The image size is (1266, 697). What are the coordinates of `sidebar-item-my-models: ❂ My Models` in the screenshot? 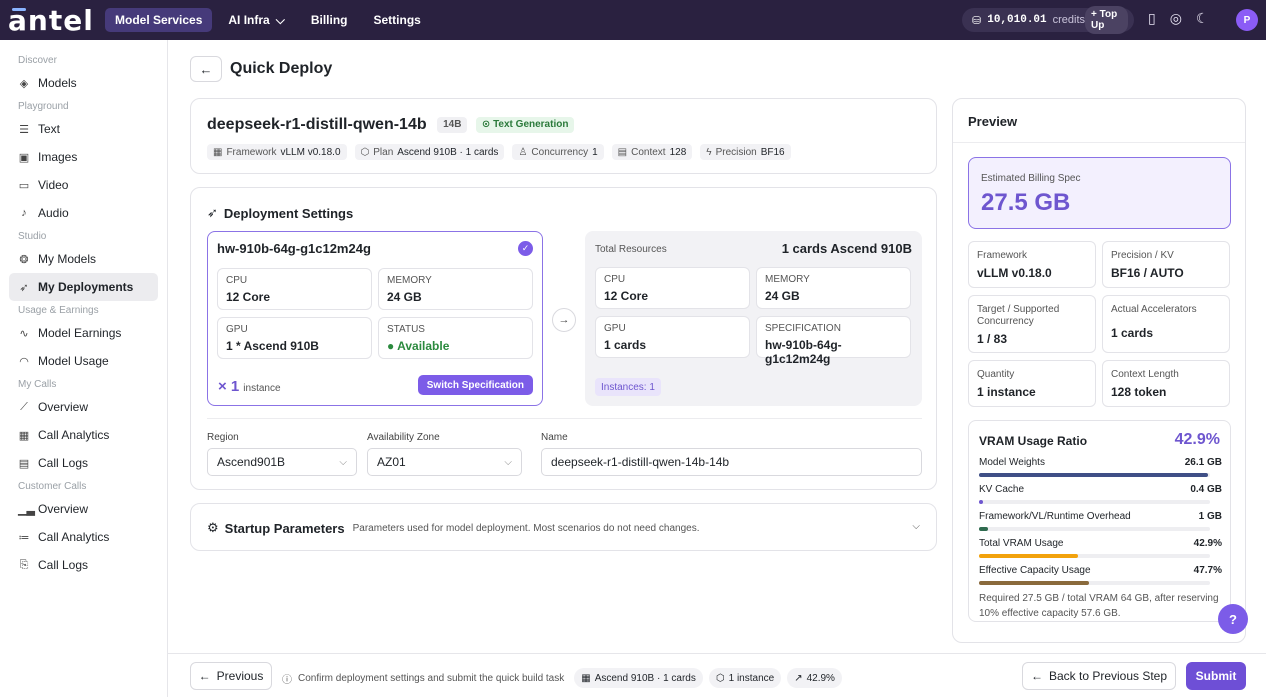 It's located at (83, 259).